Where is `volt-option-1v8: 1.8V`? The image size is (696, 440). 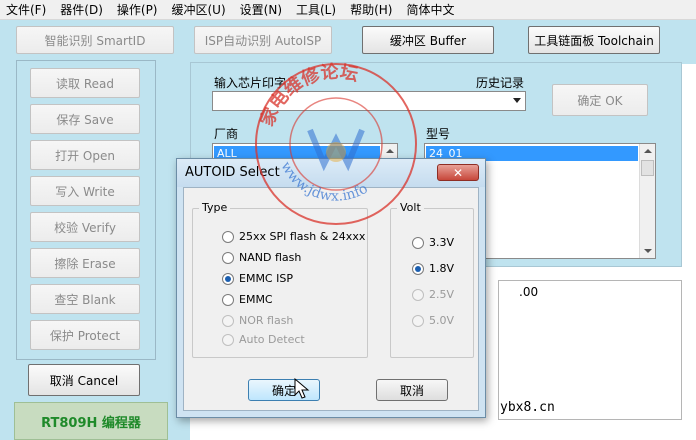 volt-option-1v8: 1.8V is located at coordinates (433, 268).